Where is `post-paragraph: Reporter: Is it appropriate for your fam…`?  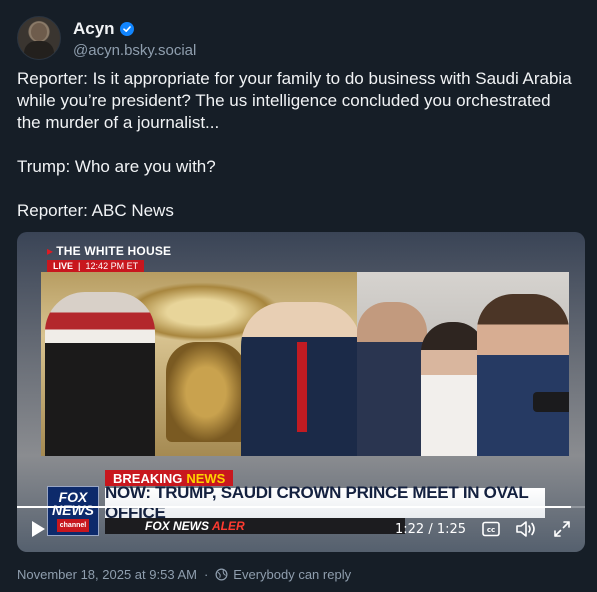
post-paragraph: Reporter: Is it appropriate for your fam… is located at coordinates (294, 100).